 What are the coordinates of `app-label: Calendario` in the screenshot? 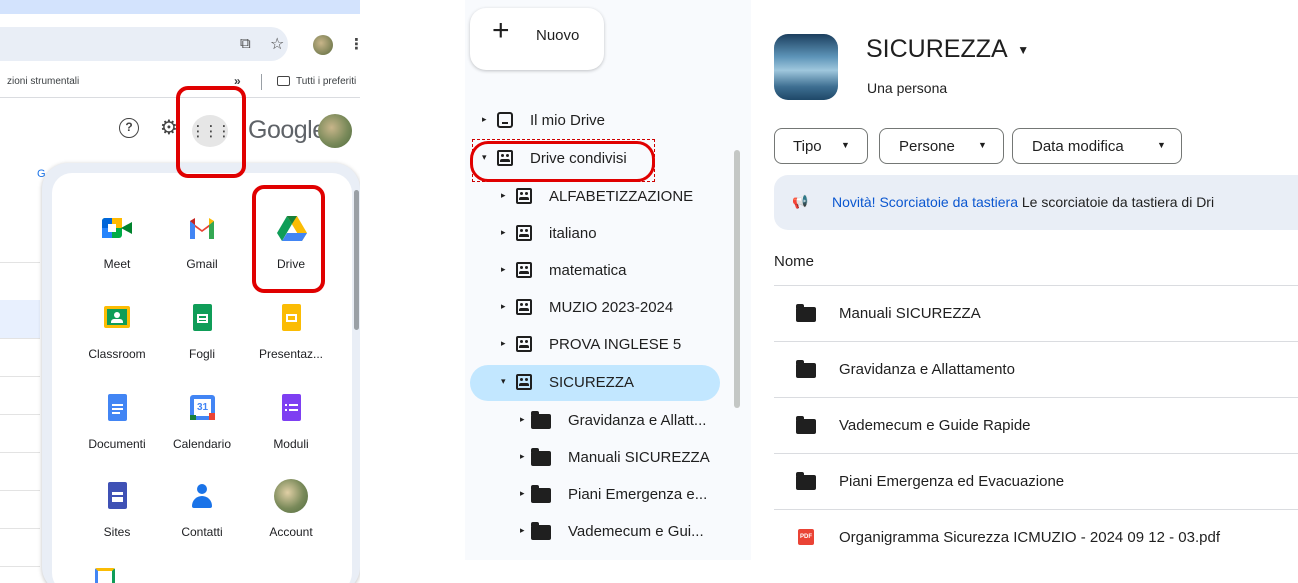 It's located at (202, 444).